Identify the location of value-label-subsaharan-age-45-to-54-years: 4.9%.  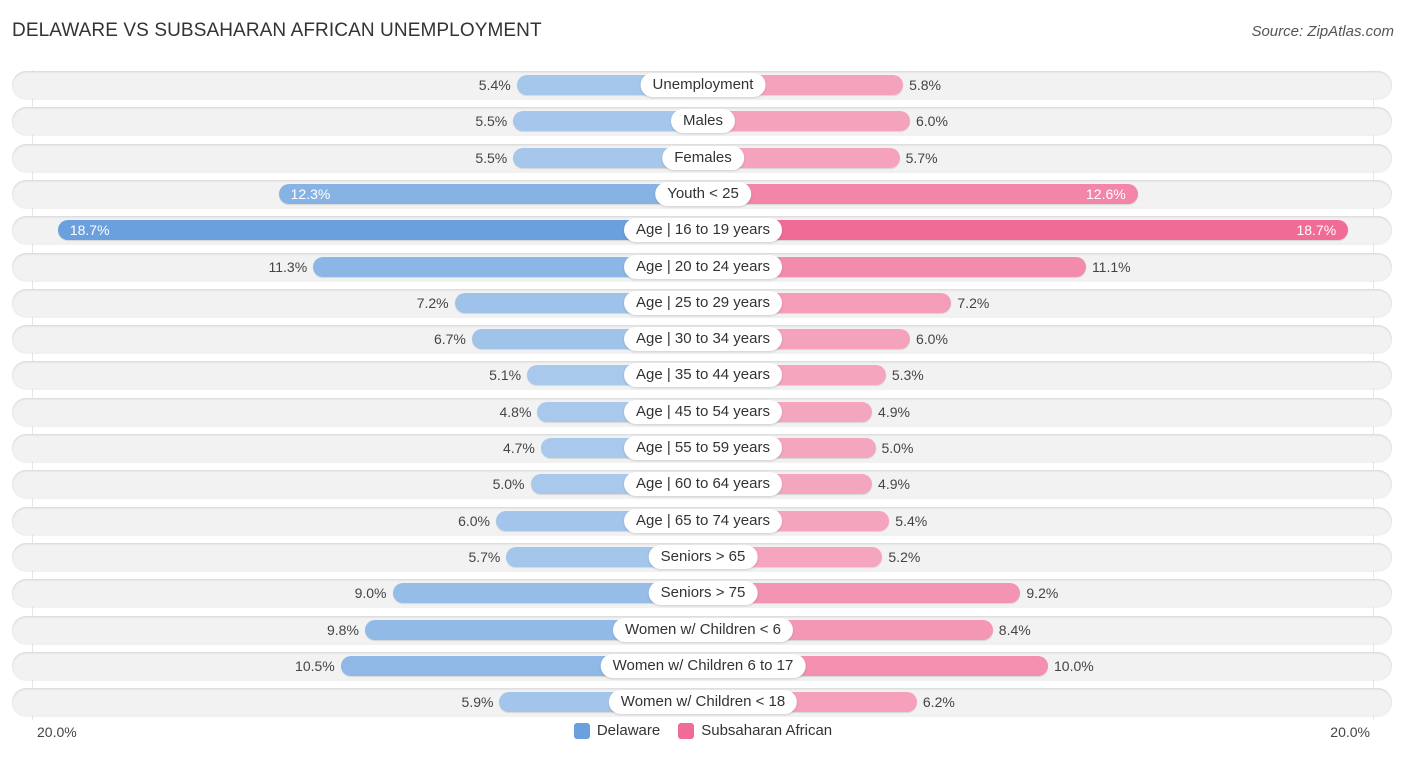
(894, 411).